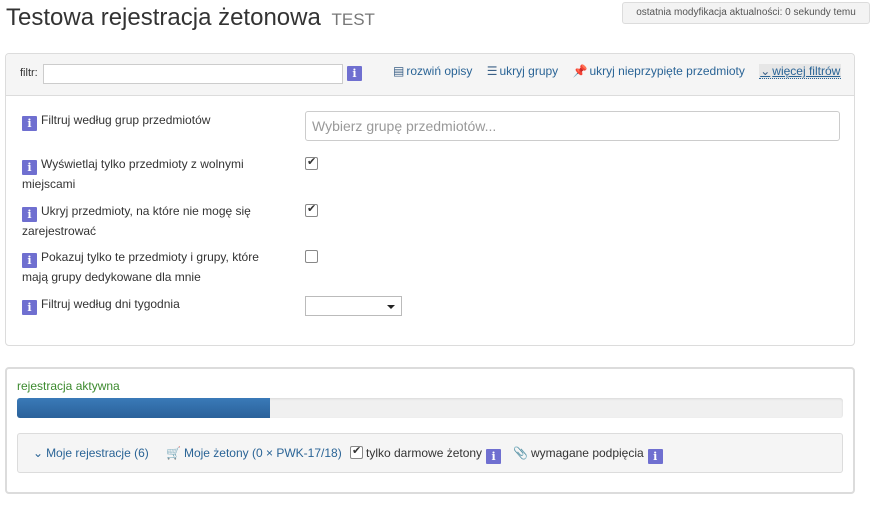 Image resolution: width=875 pixels, height=505 pixels. Describe the element at coordinates (439, 71) in the screenshot. I see `expand-descriptions-label: rozwiń opisy` at that location.